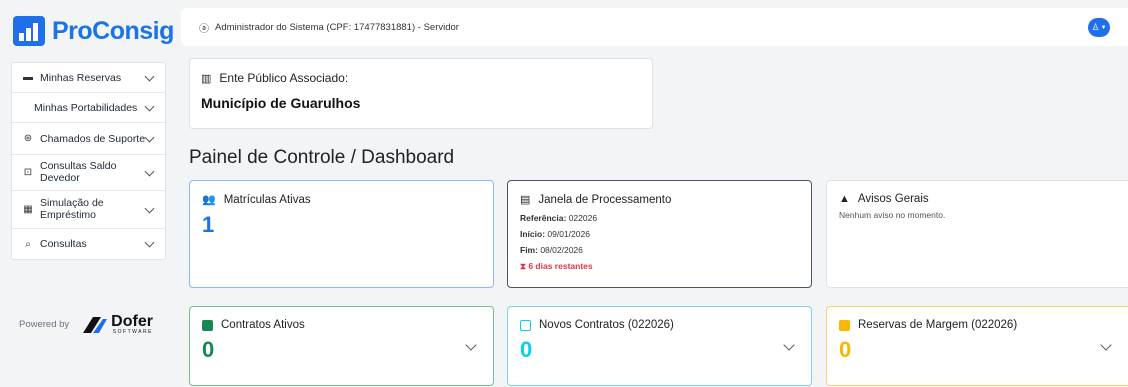  What do you see at coordinates (977, 234) in the screenshot?
I see `card-avisos-gerais: ▲ Avisos Gerais Nenhum aviso no momento.` at bounding box center [977, 234].